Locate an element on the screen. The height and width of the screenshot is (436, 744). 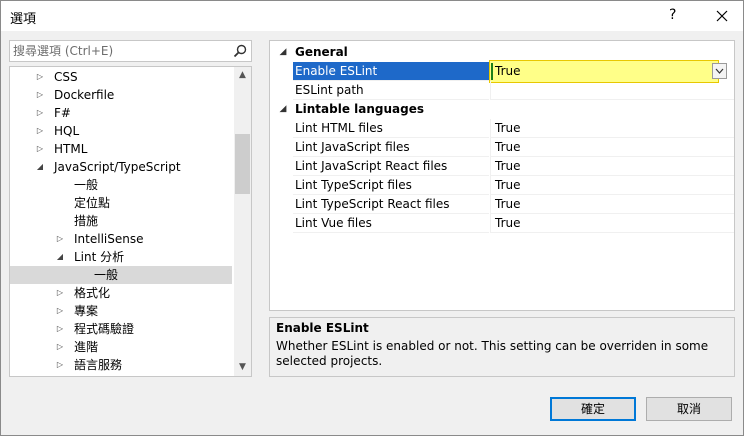
tree-item: ▷ IntelliSense is located at coordinates (121, 239).